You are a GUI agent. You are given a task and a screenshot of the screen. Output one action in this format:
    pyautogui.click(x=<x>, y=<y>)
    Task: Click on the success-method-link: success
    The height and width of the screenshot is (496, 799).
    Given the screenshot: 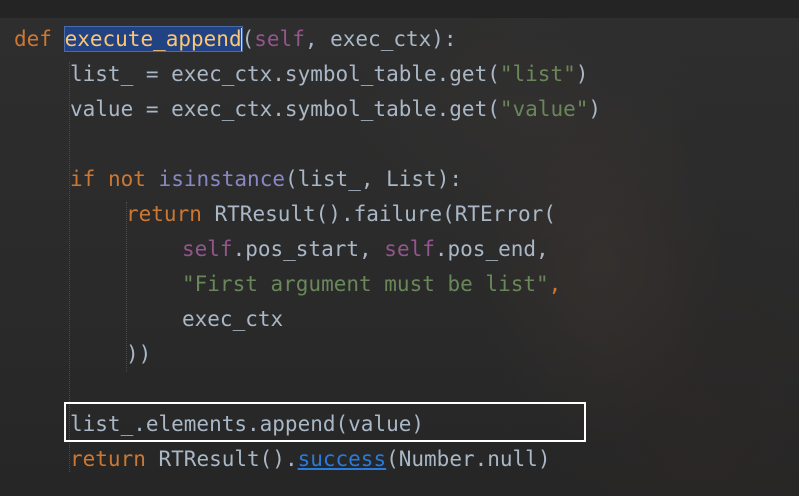 What is the action you would take?
    pyautogui.click(x=342, y=459)
    